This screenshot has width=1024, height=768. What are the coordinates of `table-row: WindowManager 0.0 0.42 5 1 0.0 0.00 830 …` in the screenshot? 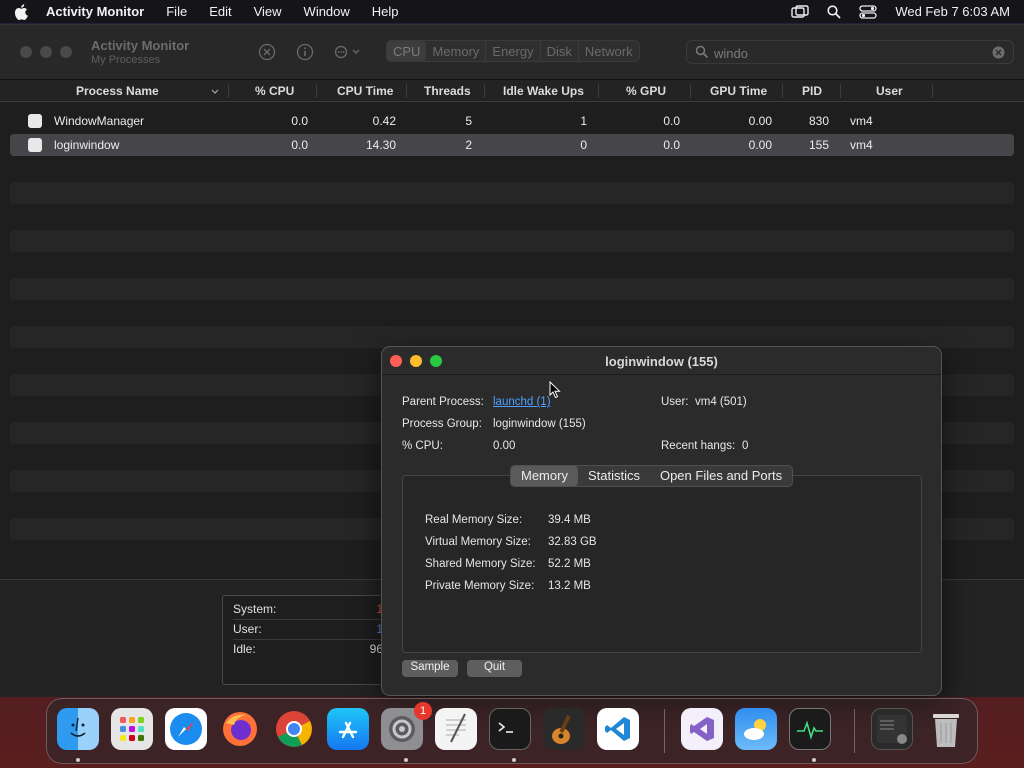 It's located at (512, 121).